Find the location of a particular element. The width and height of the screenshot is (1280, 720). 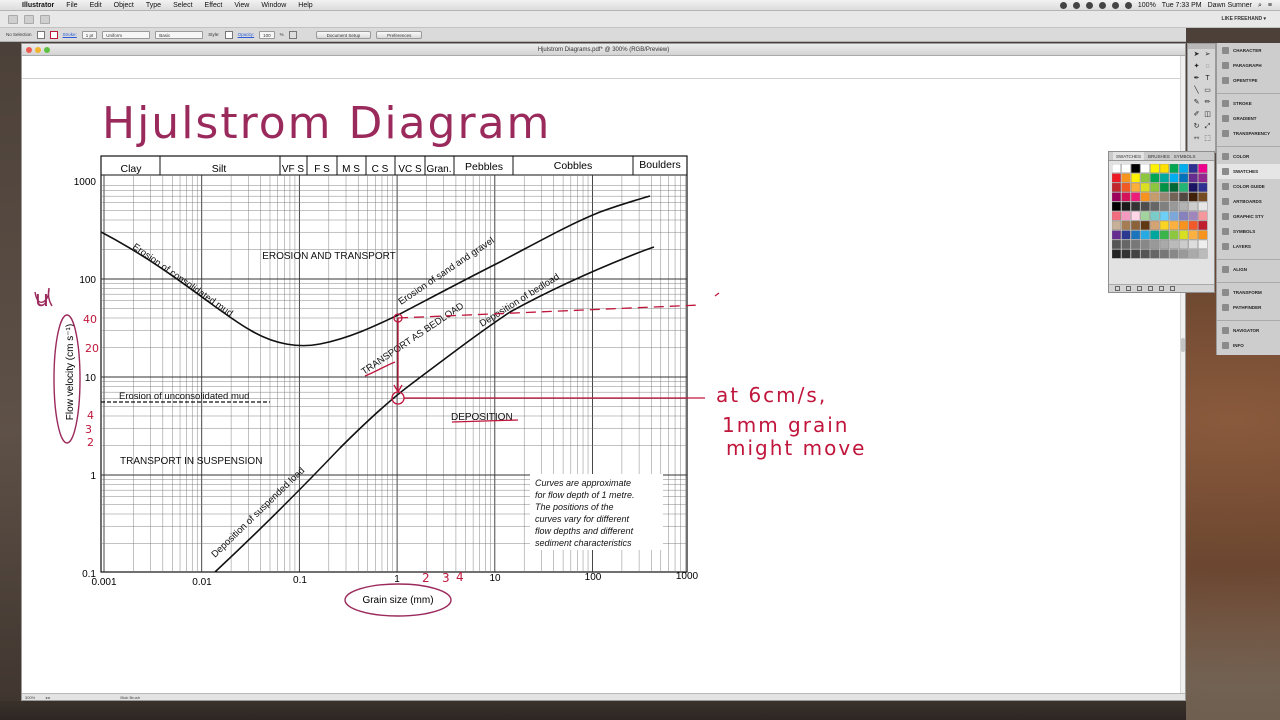

dock-graphic-styles: GRAPHIC STY is located at coordinates (1248, 216).